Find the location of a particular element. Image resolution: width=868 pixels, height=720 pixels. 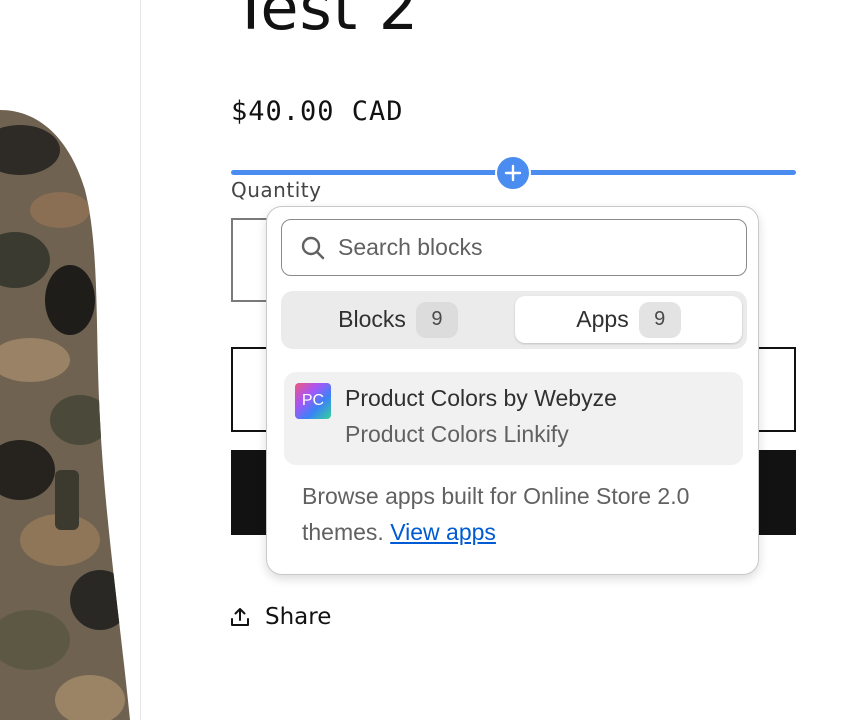

share-button: Share is located at coordinates (280, 617).